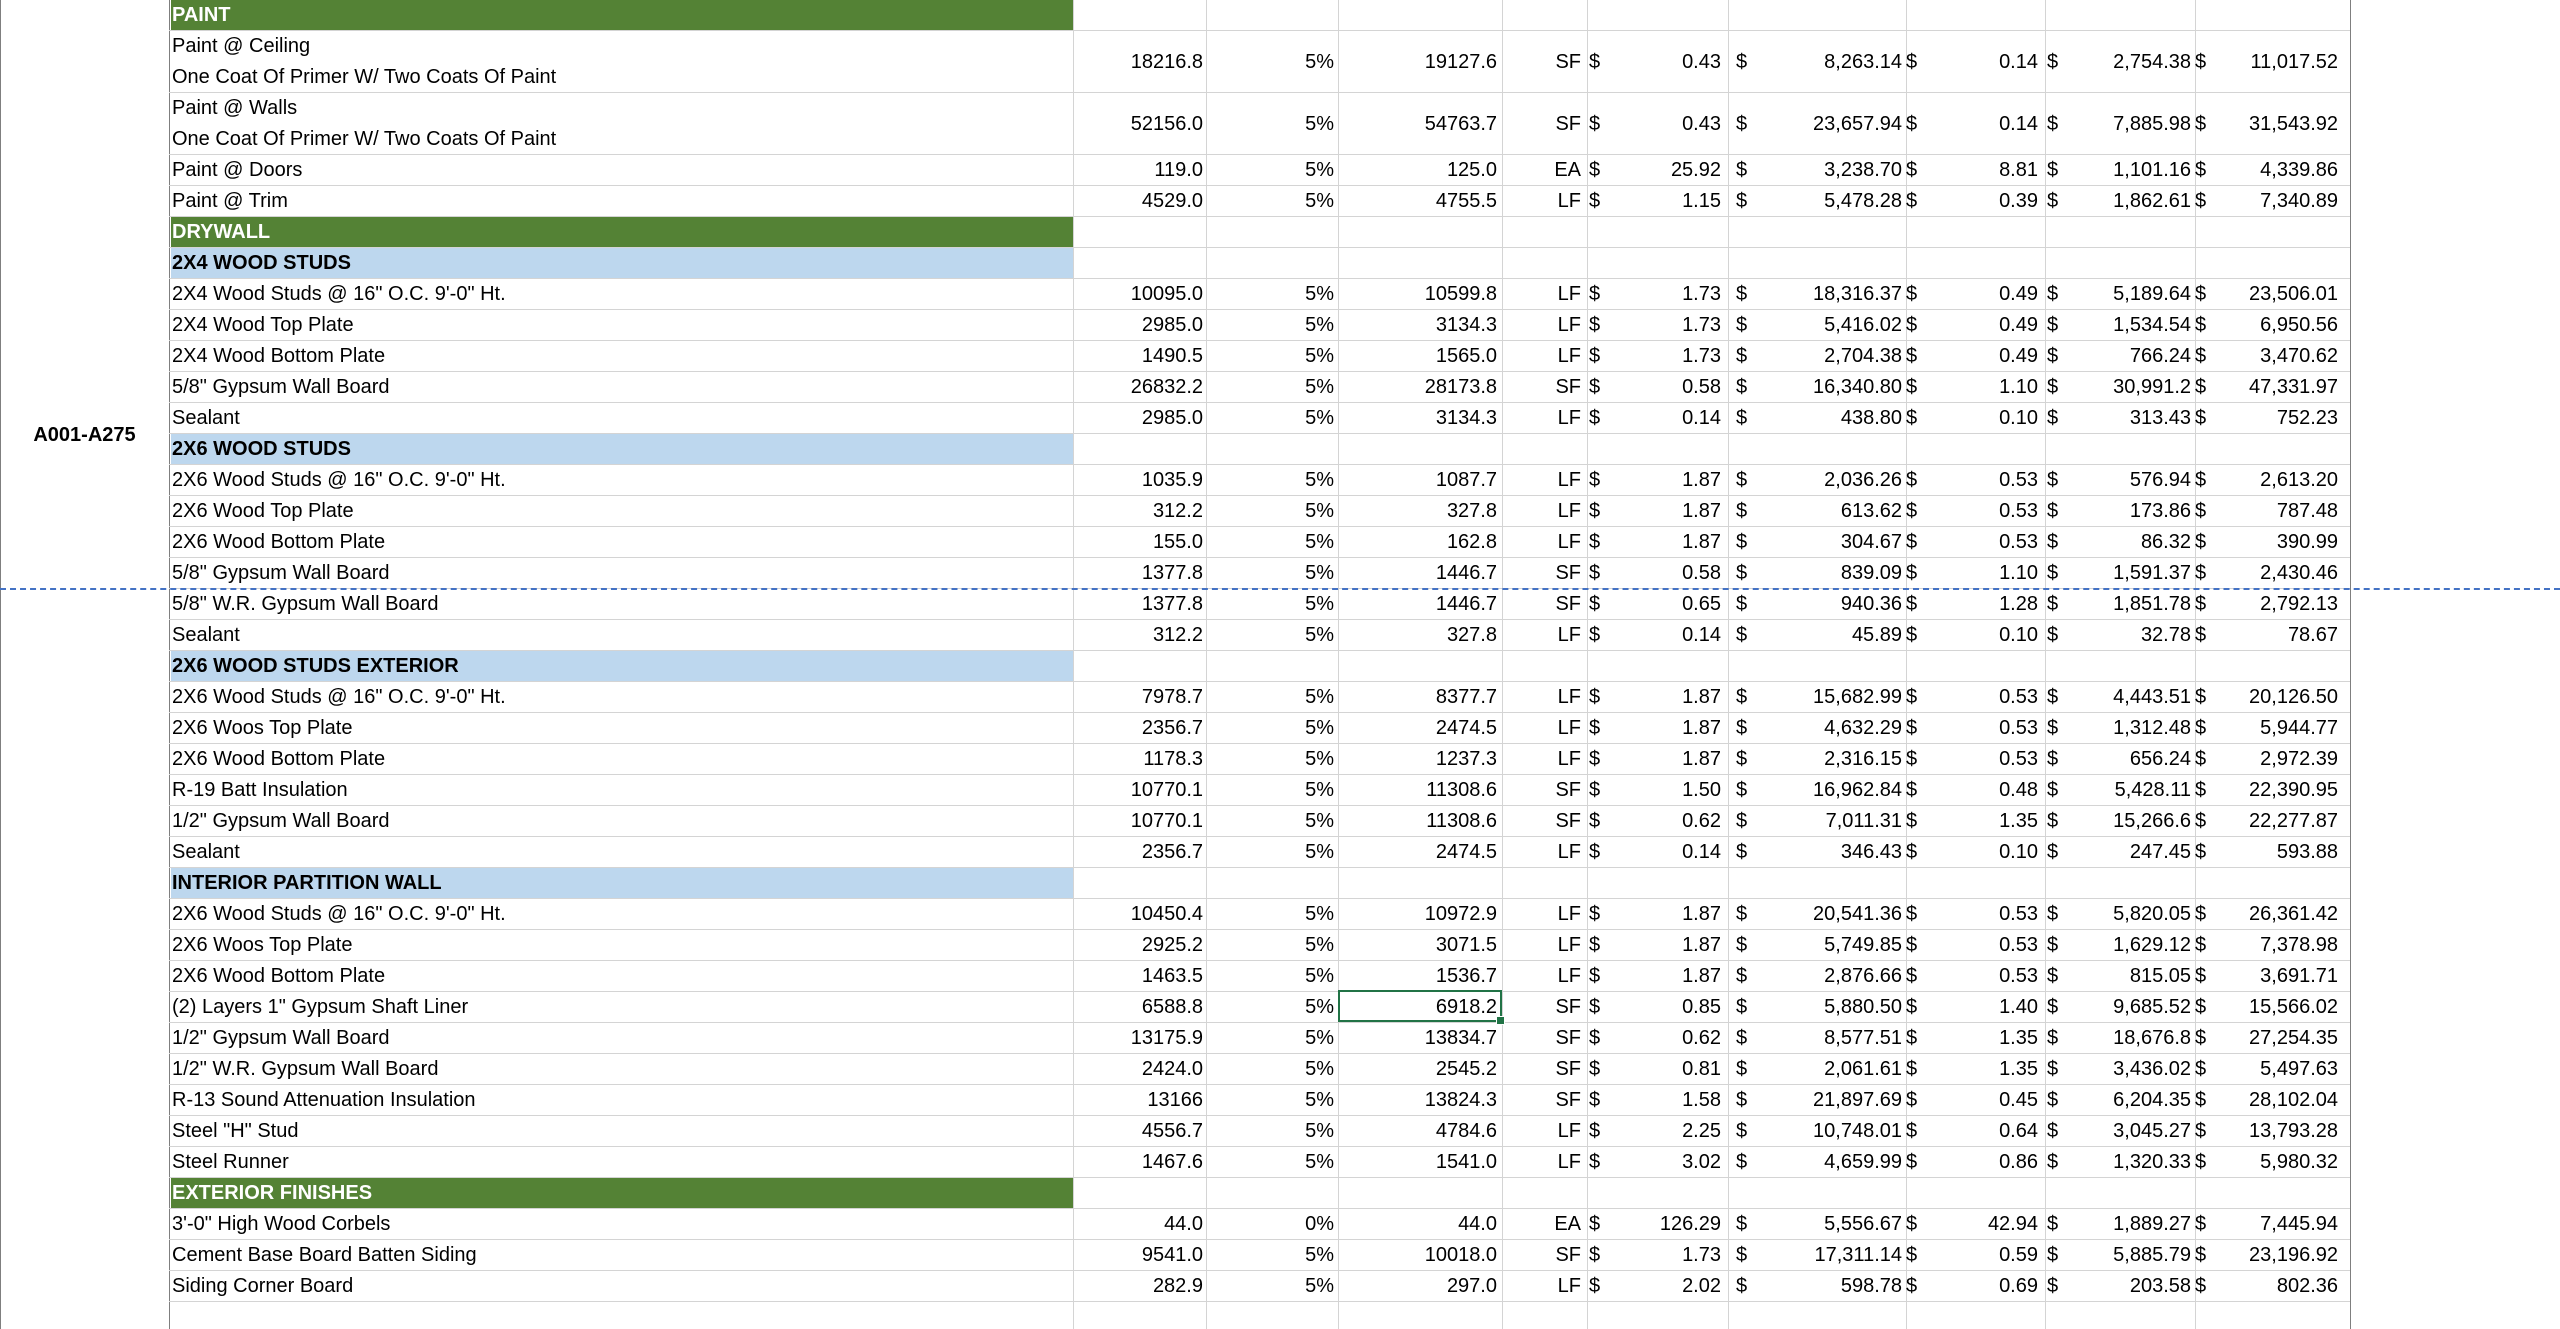  What do you see at coordinates (2129, 1131) in the screenshot?
I see `labor-total-cell: 3,045.27` at bounding box center [2129, 1131].